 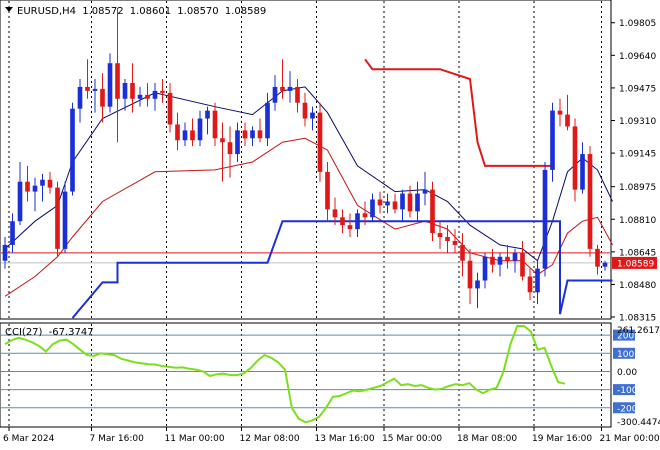 I want to click on y-tick-label: 1.09310, so click(x=637, y=122).